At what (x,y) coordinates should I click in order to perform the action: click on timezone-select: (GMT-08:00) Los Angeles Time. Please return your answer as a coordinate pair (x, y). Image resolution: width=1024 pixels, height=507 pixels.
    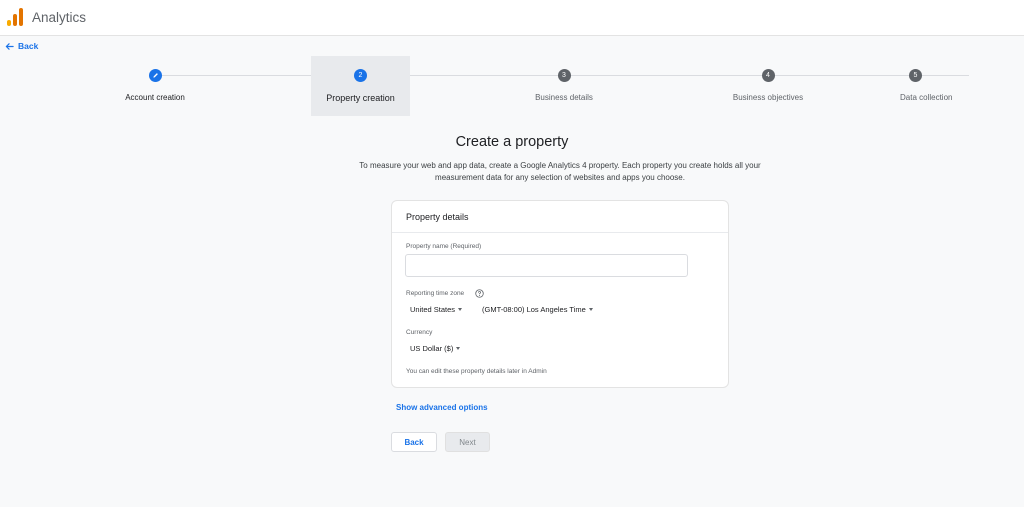
    Looking at the image, I should click on (537, 309).